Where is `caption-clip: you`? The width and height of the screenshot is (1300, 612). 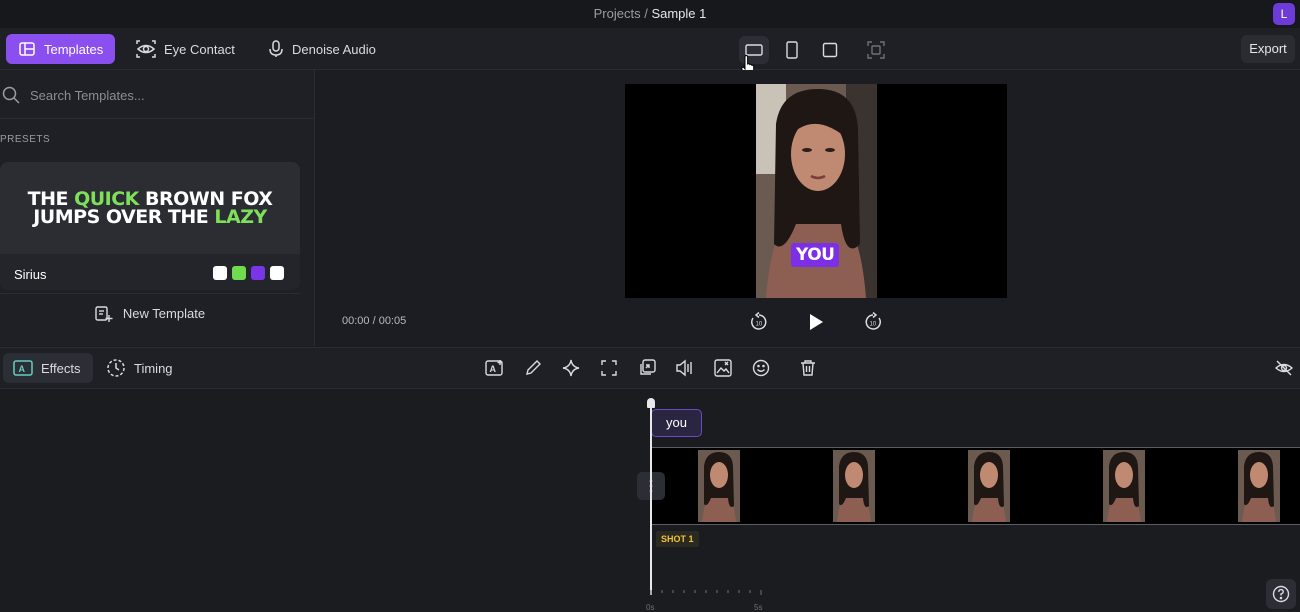
caption-clip: you is located at coordinates (676, 423).